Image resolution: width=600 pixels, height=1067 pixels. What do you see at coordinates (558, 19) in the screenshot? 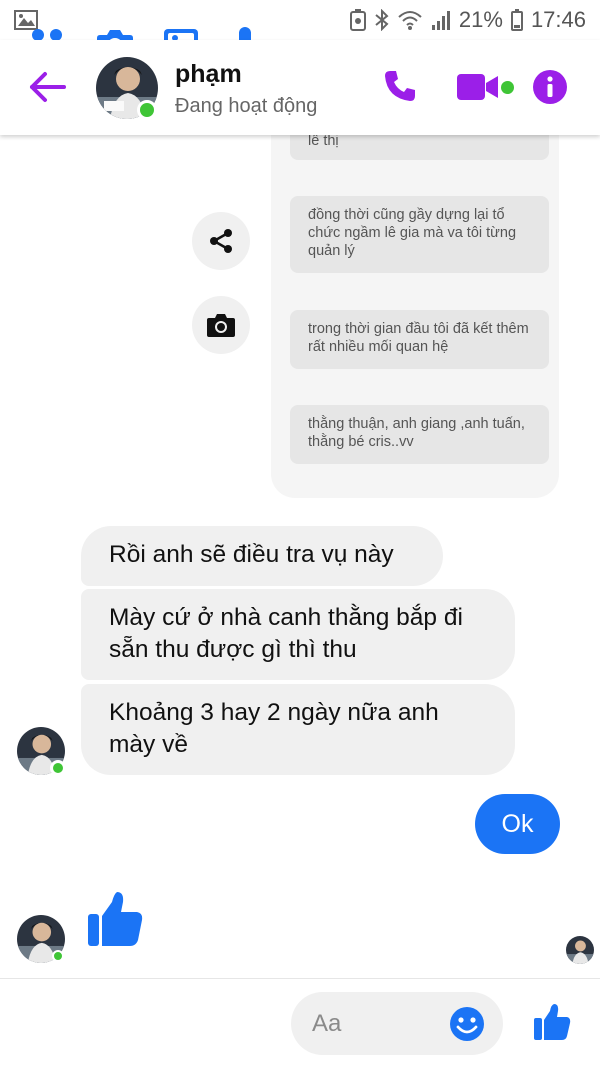
I see `clock: 17:46` at bounding box center [558, 19].